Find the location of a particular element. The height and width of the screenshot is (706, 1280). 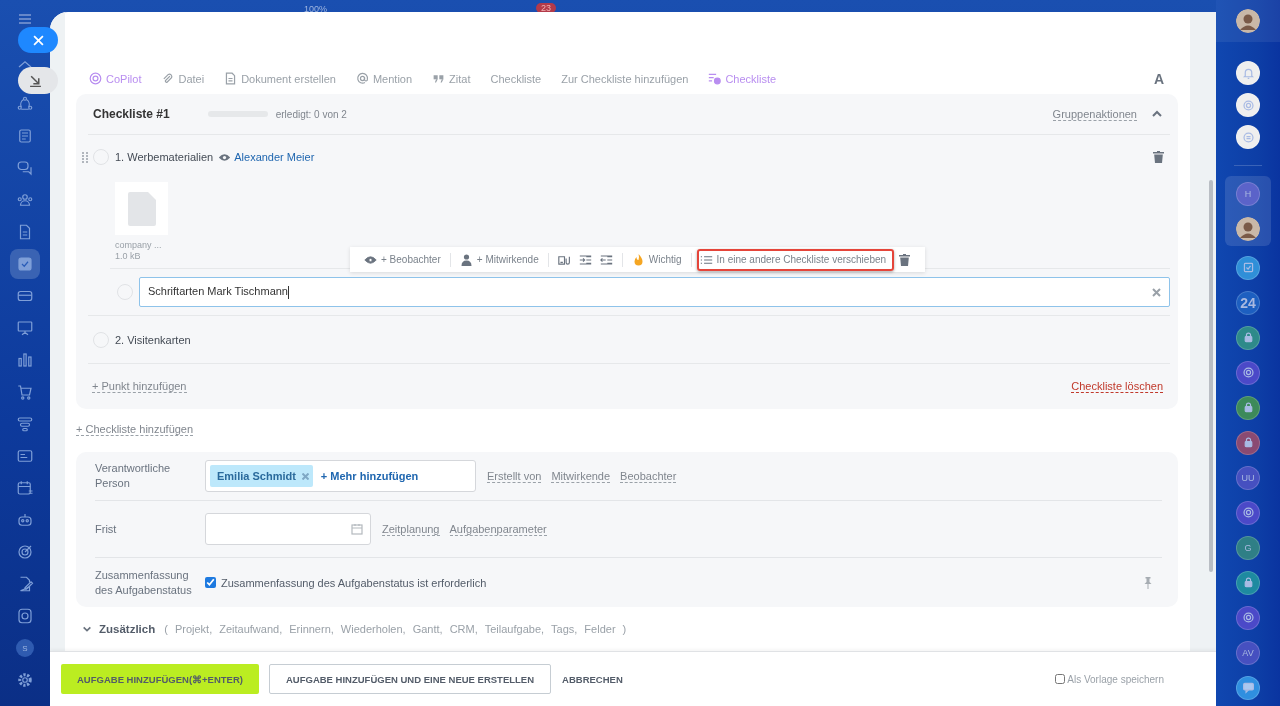

close-icon is located at coordinates (38, 40).